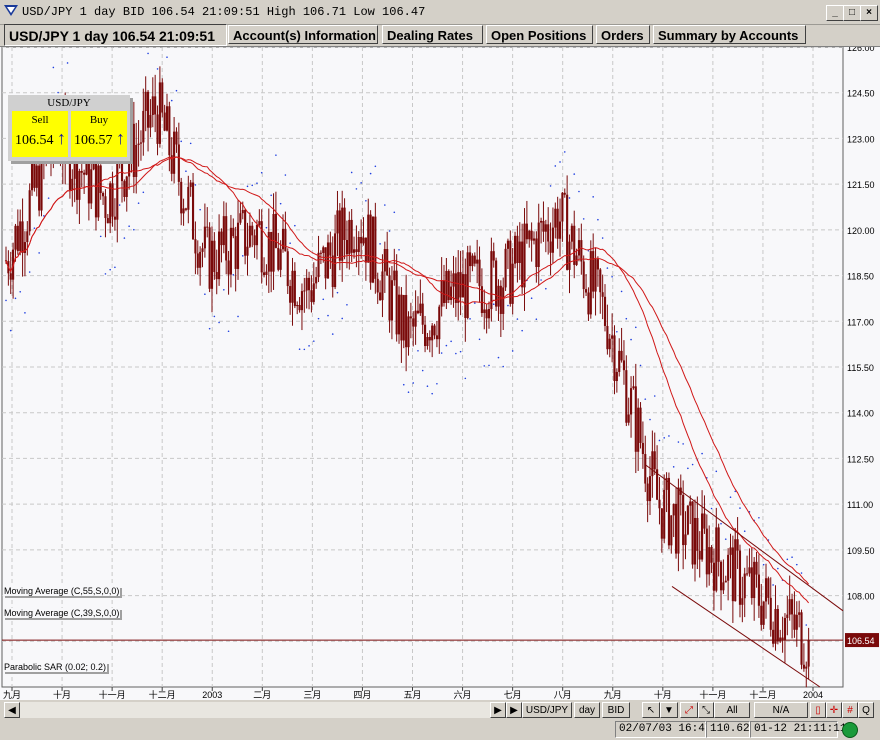  What do you see at coordinates (587, 710) in the screenshot?
I see `period-button: day` at bounding box center [587, 710].